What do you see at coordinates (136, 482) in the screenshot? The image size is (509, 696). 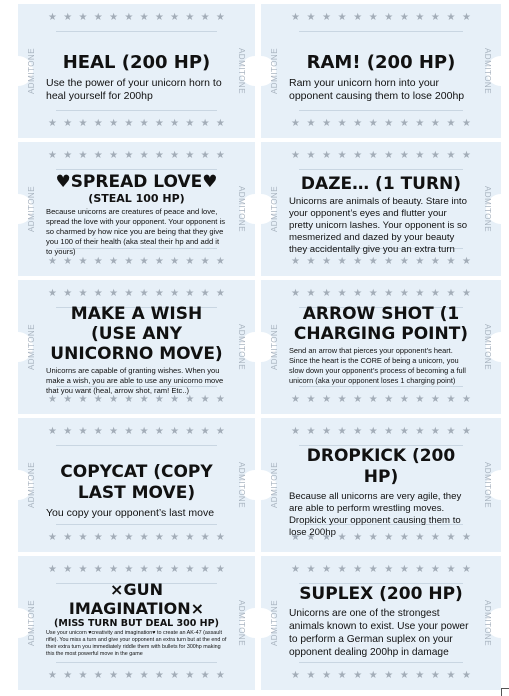 I see `card-title: COPYCAT (COPY LAST MOVE)` at bounding box center [136, 482].